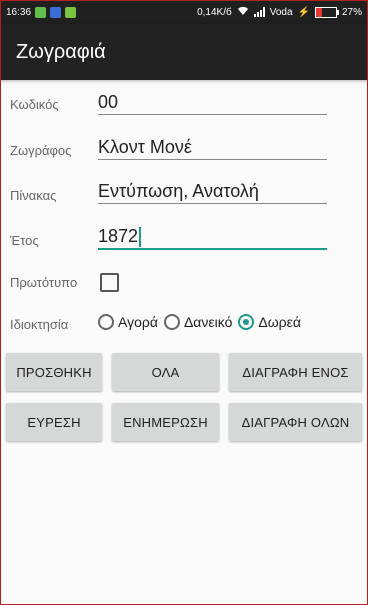 This screenshot has width=368, height=605. What do you see at coordinates (184, 52) in the screenshot?
I see `app-bar: Ζωγραφιά` at bounding box center [184, 52].